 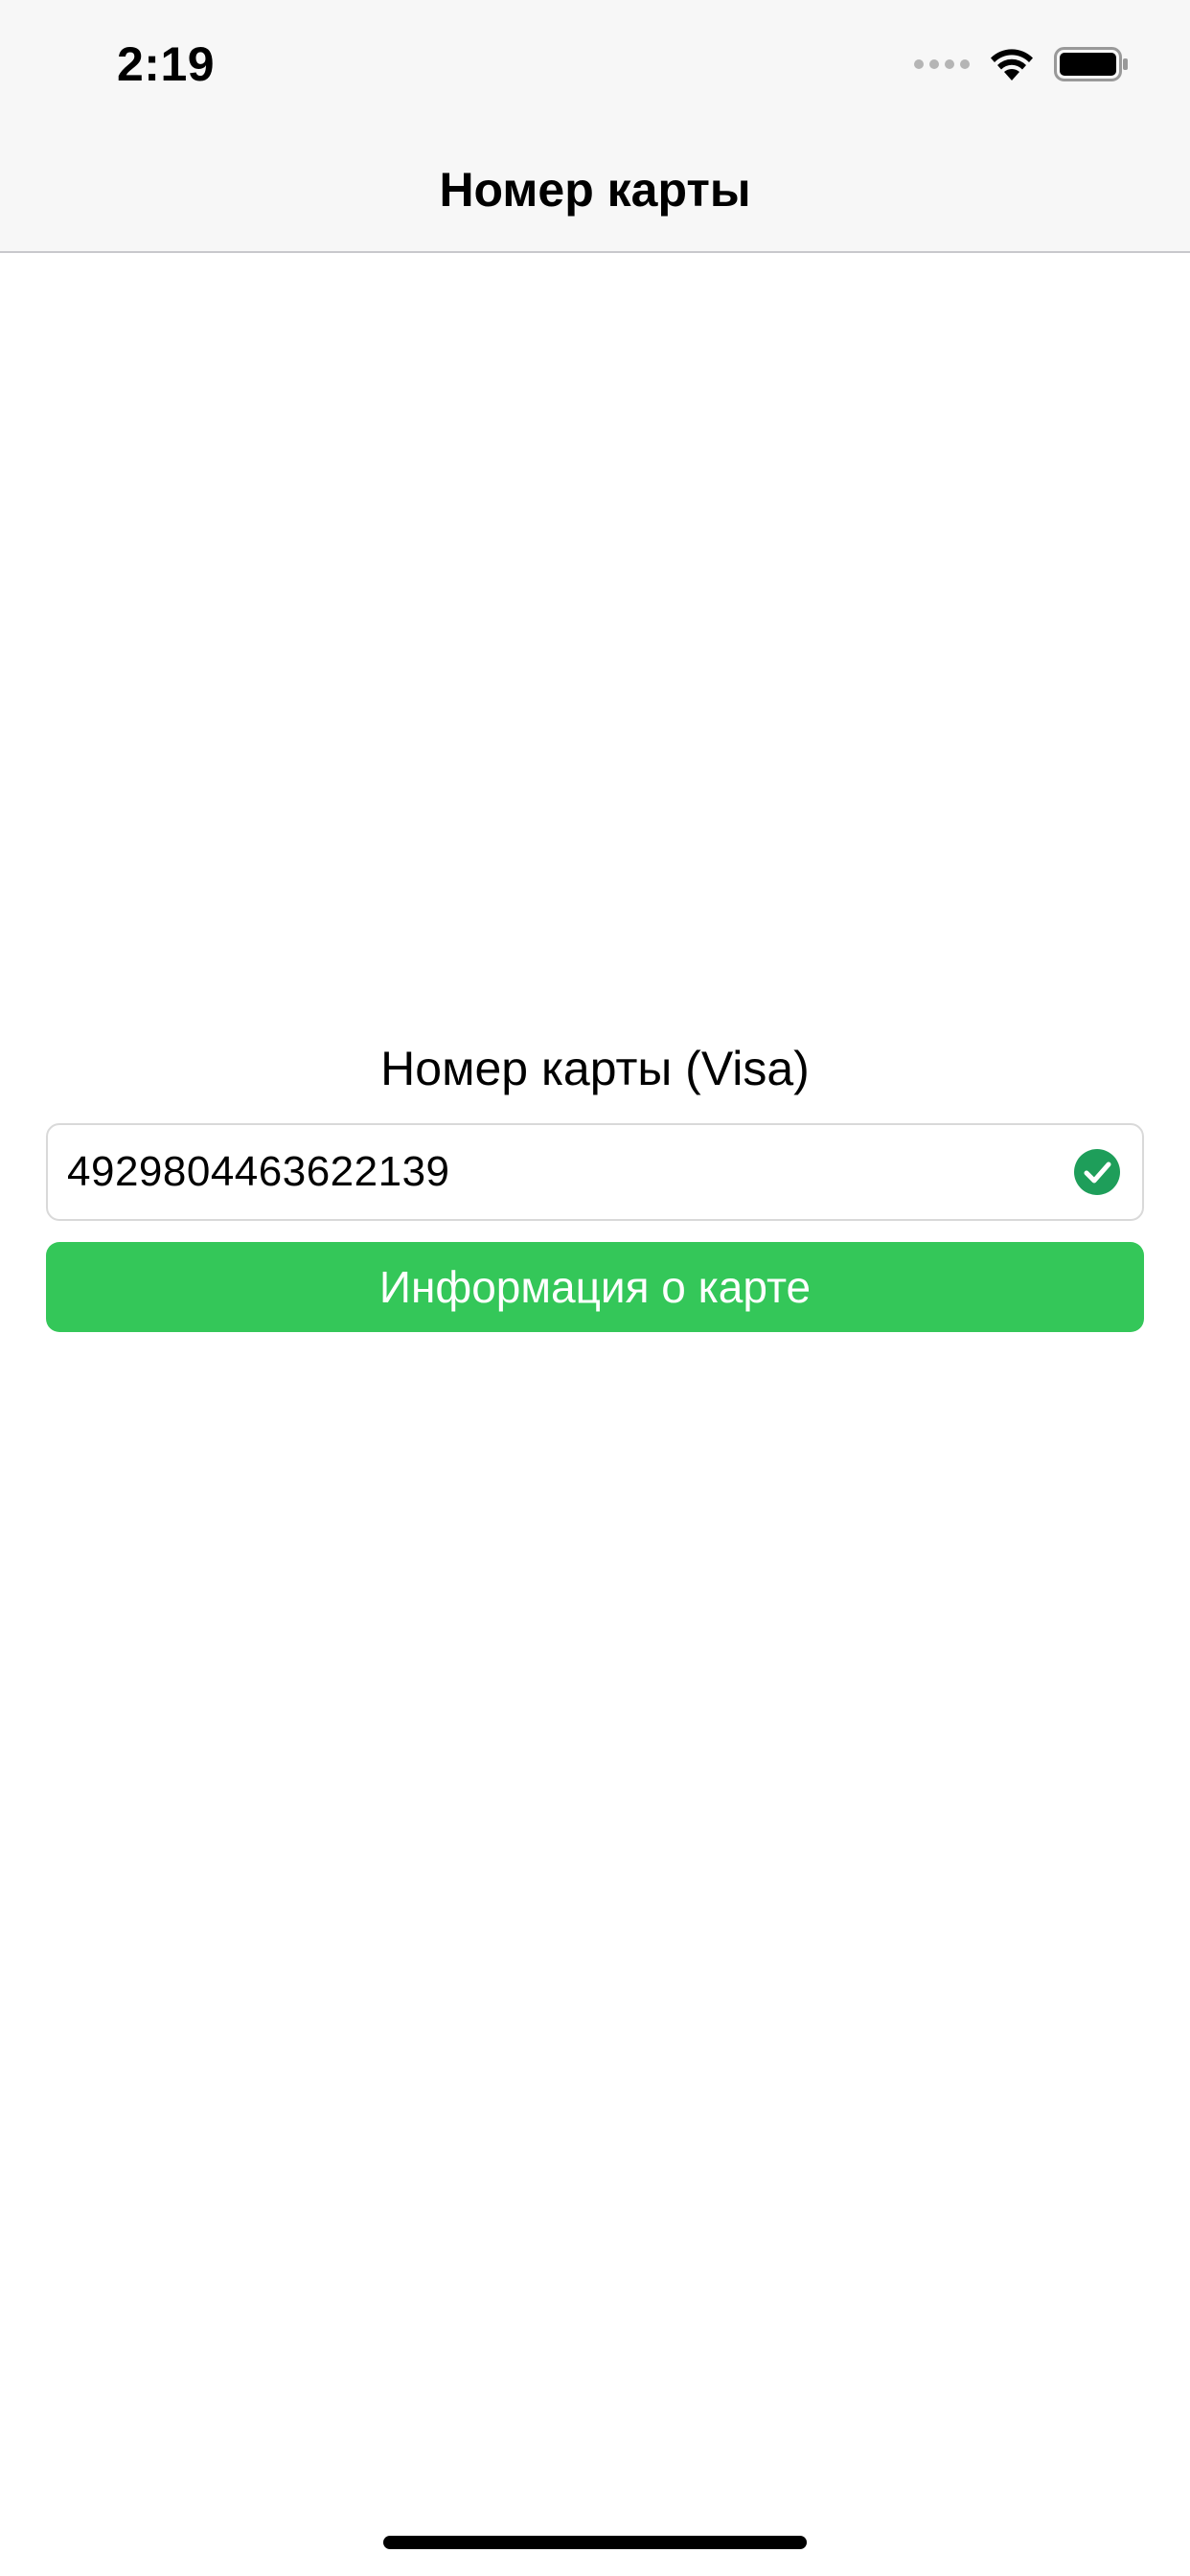 What do you see at coordinates (595, 63) in the screenshot?
I see `status-bar: 2:19` at bounding box center [595, 63].